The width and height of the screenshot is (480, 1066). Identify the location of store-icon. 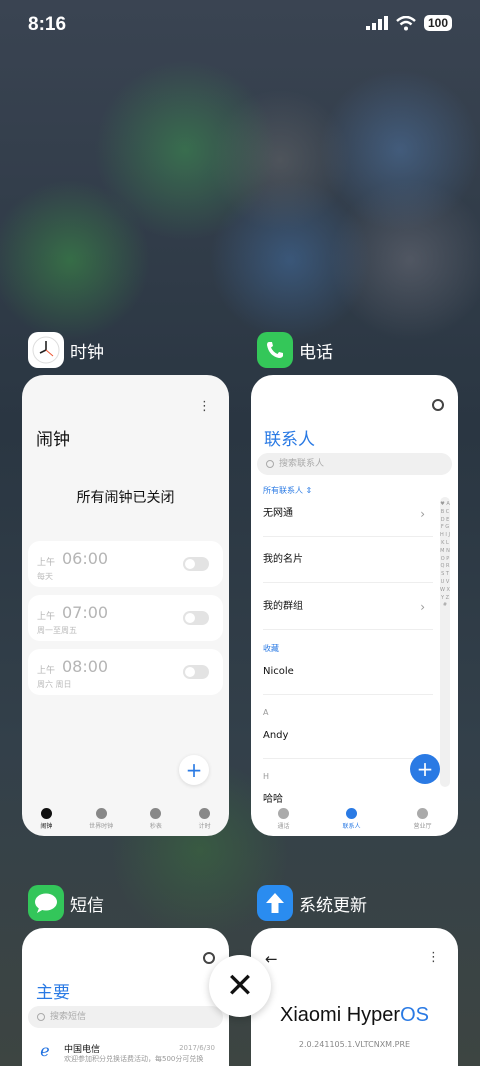
(422, 813).